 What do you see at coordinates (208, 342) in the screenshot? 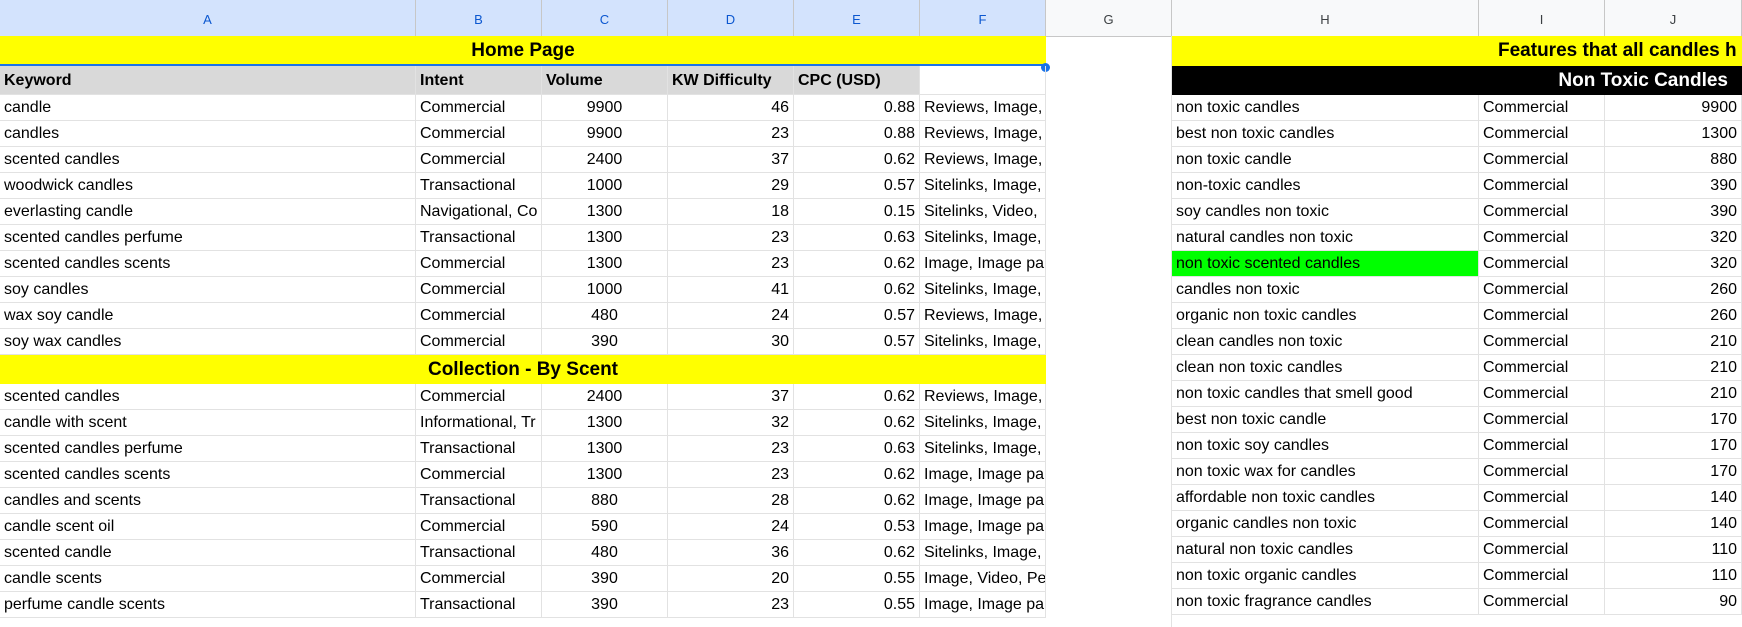
I see `home-keyword-cell: soy wax candles` at bounding box center [208, 342].